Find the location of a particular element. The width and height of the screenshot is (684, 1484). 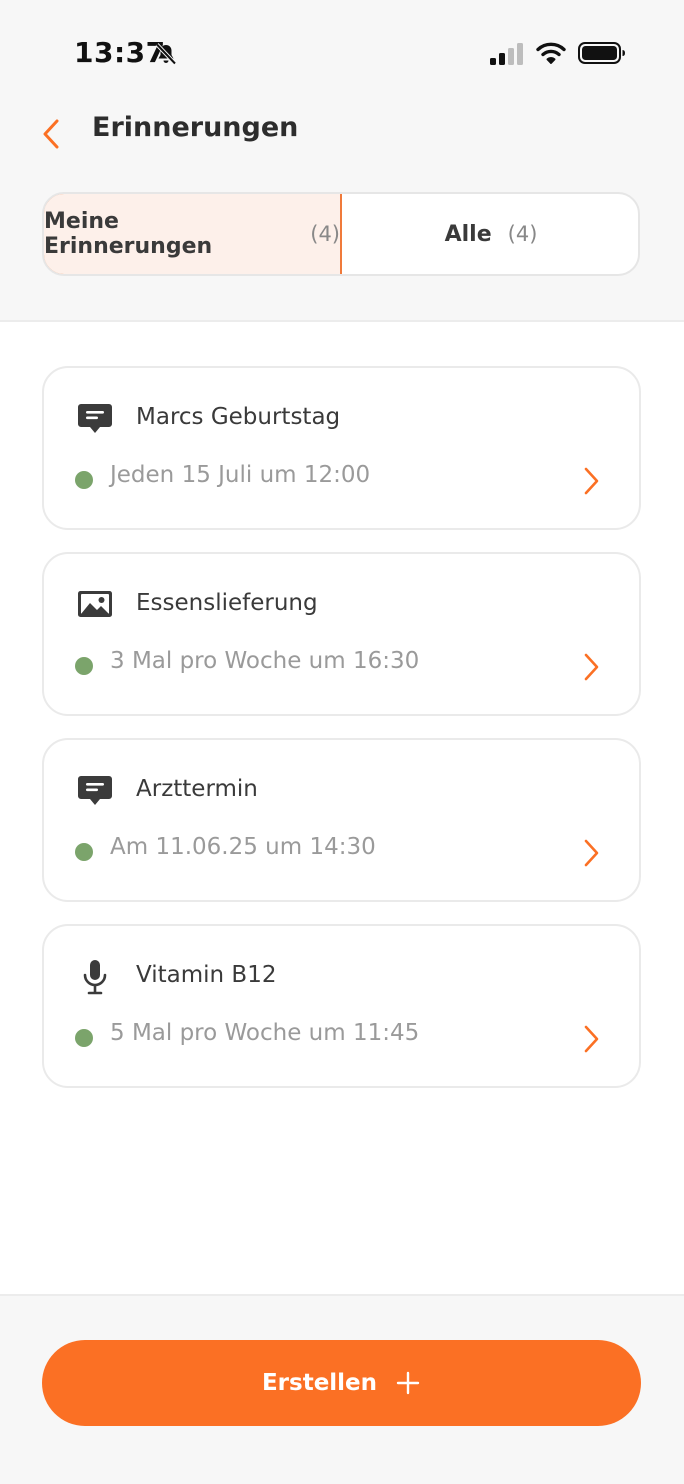

reminder-schedule: Jeden 15 Juli um 12:00 is located at coordinates (240, 475).